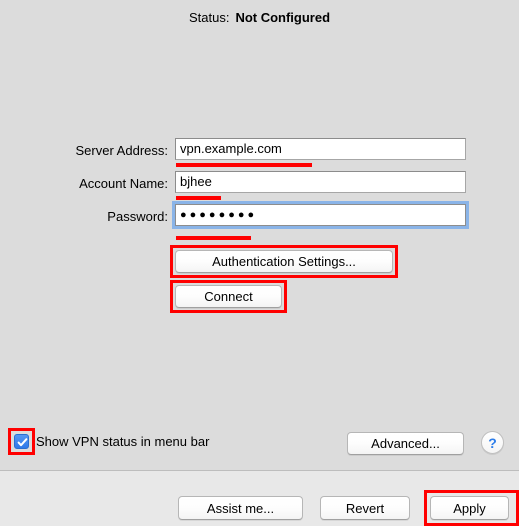  Describe the element at coordinates (320, 182) in the screenshot. I see `account-name-input: bjhee` at that location.